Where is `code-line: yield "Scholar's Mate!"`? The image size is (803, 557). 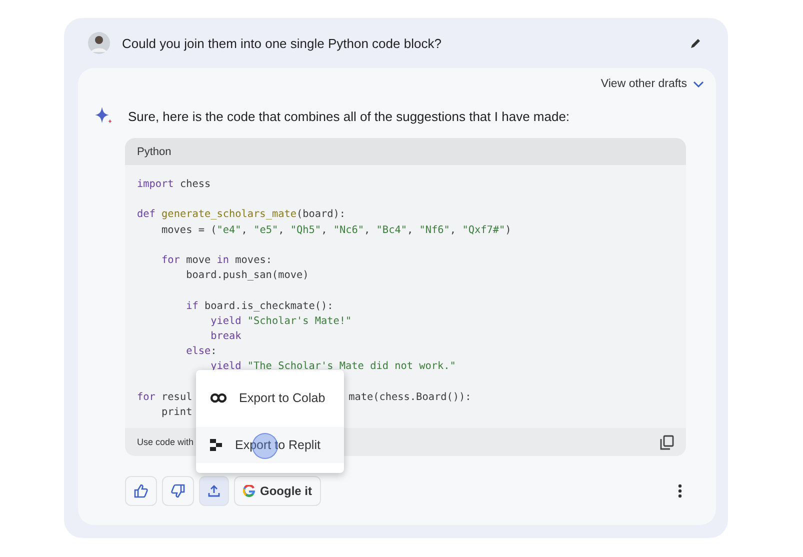 code-line: yield "Scholar's Mate!" is located at coordinates (281, 321).